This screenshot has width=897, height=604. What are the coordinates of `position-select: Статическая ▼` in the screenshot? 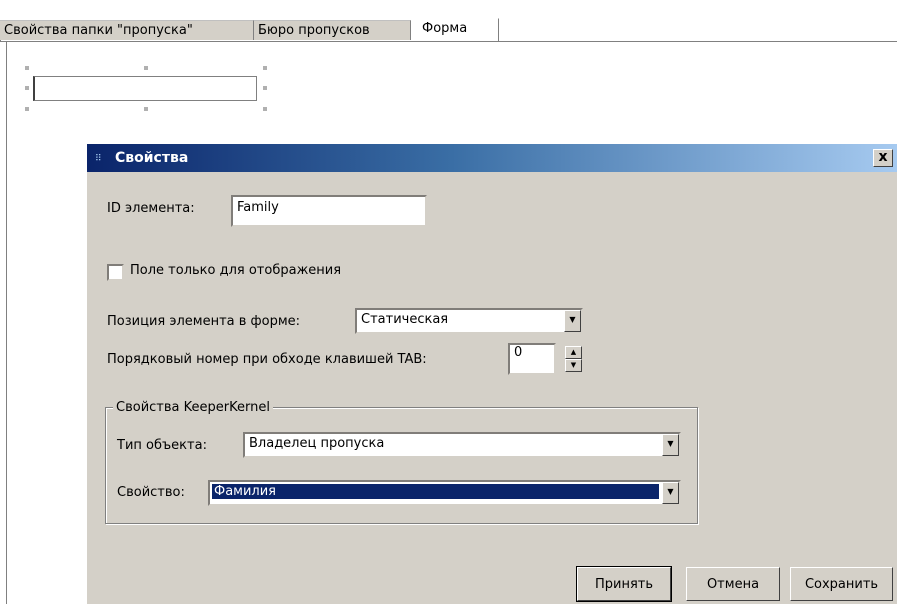 It's located at (469, 321).